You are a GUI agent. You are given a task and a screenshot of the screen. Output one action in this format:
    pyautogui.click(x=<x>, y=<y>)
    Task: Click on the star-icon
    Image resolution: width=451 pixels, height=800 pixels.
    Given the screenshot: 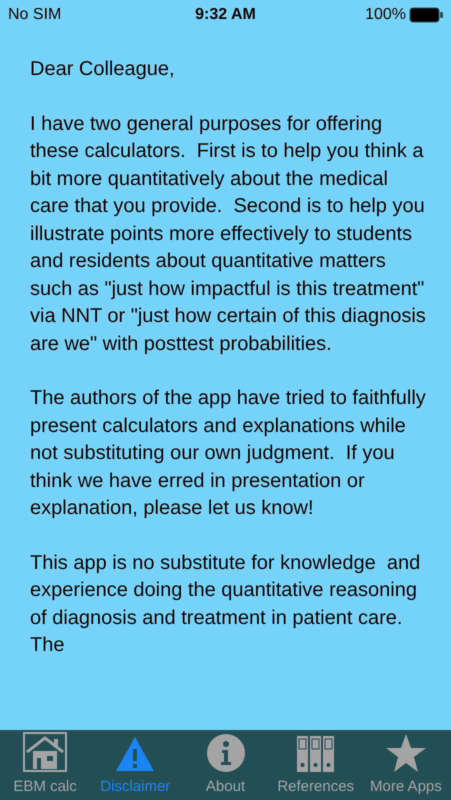 What is the action you would take?
    pyautogui.click(x=406, y=753)
    